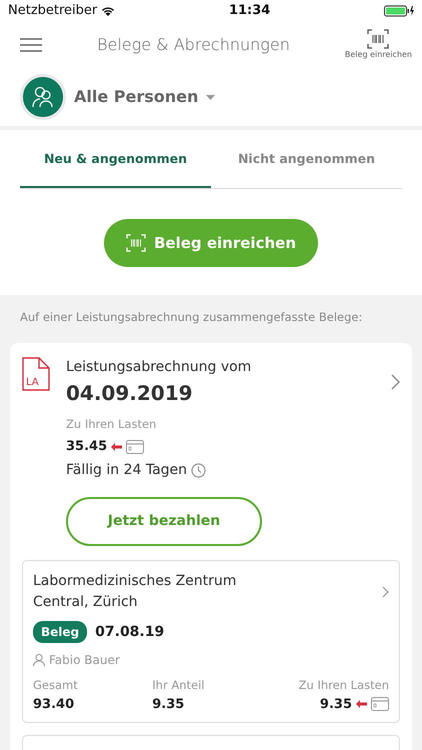 This screenshot has height=750, width=422. What do you see at coordinates (249, 11) in the screenshot?
I see `clock-time: 11:34` at bounding box center [249, 11].